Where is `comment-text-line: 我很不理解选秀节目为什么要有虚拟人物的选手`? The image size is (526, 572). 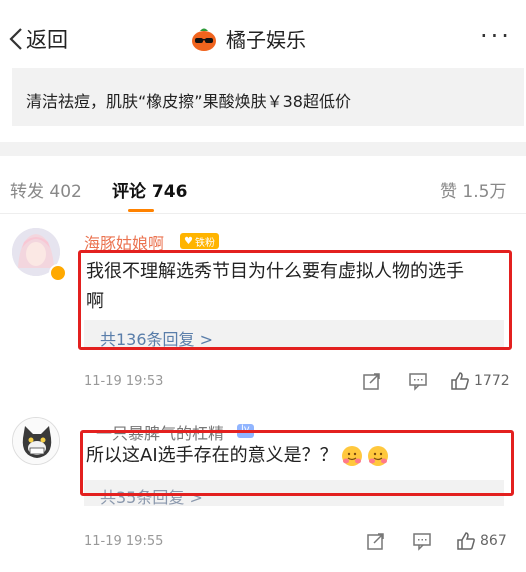 comment-text-line: 我很不理解选秀节目为什么要有虚拟人物的选手 is located at coordinates (275, 271).